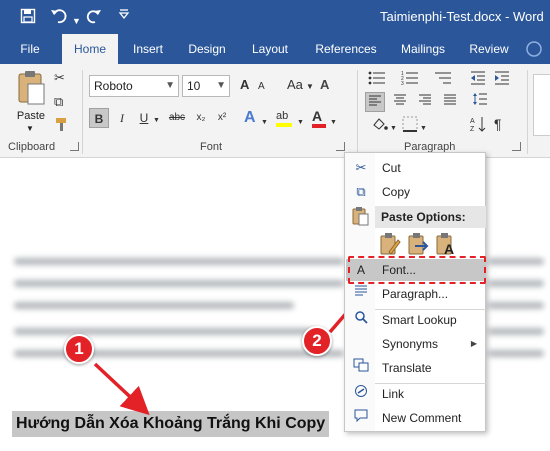 The width and height of the screenshot is (550, 451). What do you see at coordinates (99, 118) in the screenshot?
I see `bold-button: B` at bounding box center [99, 118].